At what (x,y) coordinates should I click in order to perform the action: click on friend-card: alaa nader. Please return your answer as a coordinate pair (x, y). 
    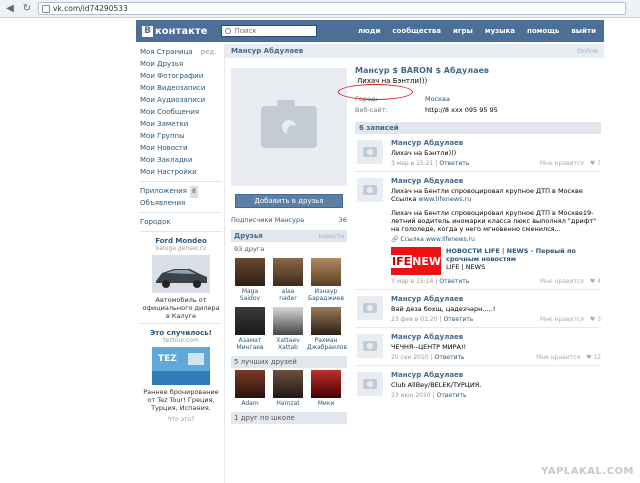
    Looking at the image, I should click on (288, 279).